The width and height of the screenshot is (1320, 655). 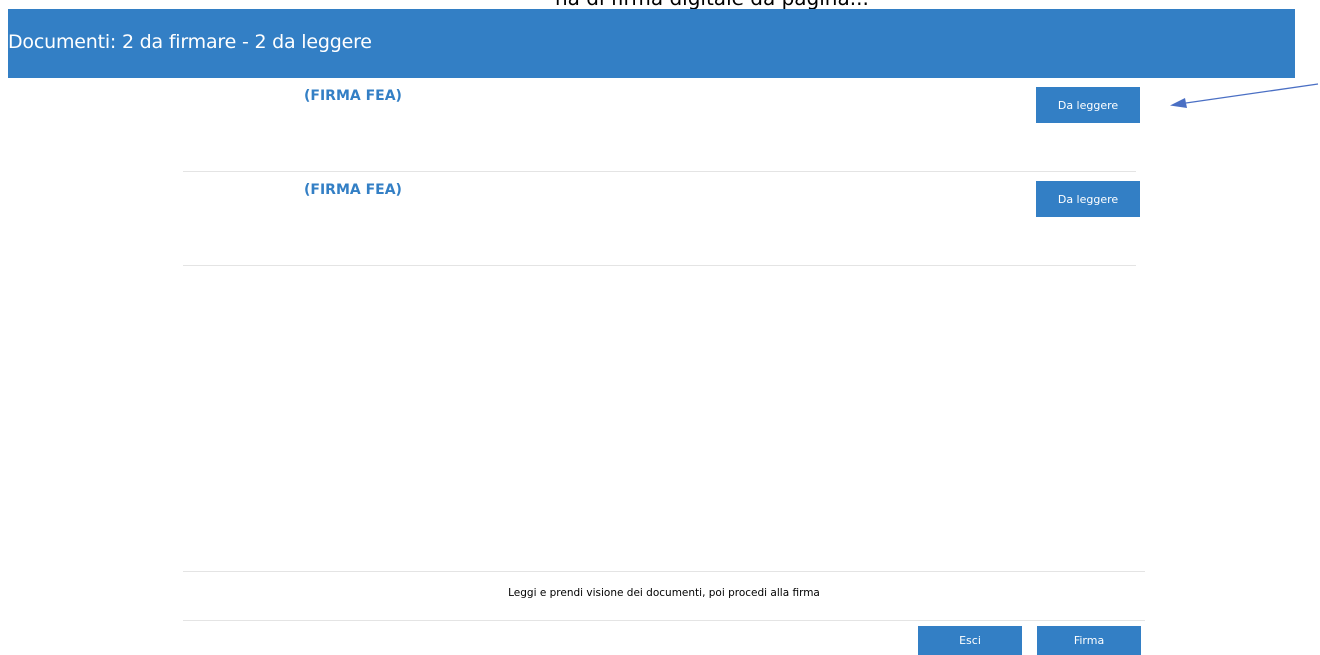 What do you see at coordinates (190, 42) in the screenshot?
I see `page-title: Documenti: 2 da firmare - 2 da leggere` at bounding box center [190, 42].